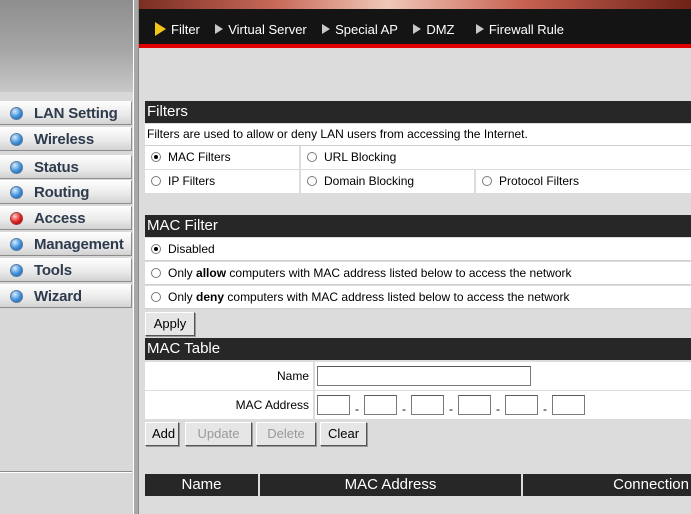 This screenshot has height=514, width=691. I want to click on sidebar-item-label: LAN Setting, so click(76, 113).